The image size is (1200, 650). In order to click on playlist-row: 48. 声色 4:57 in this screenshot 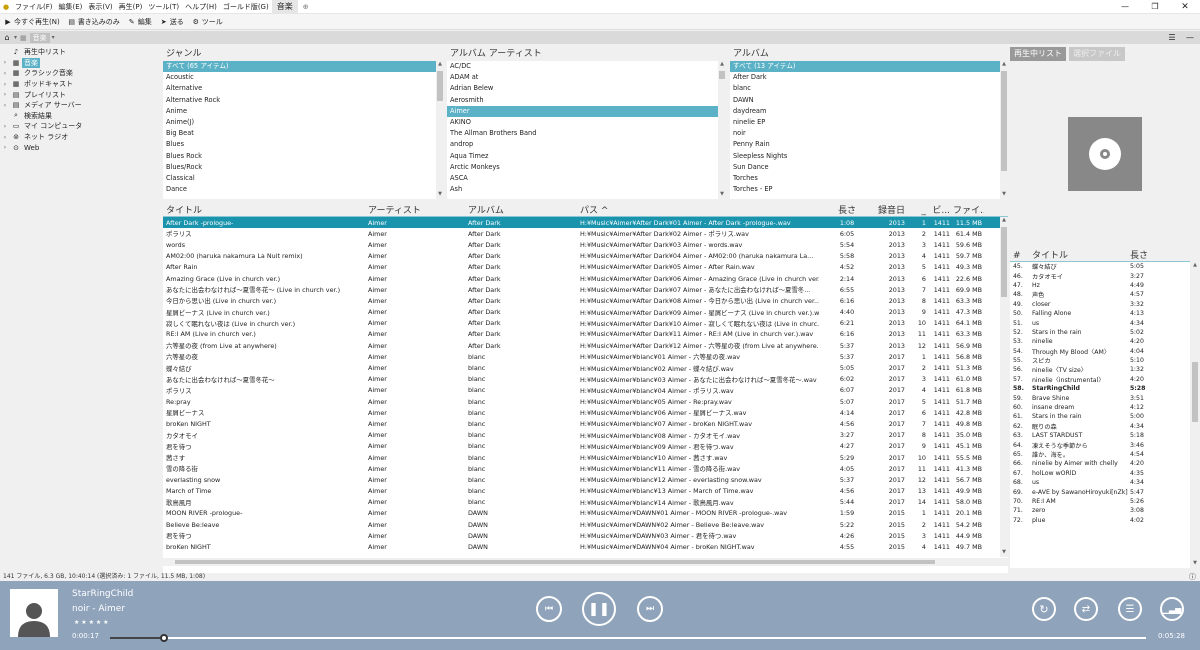, I will do `click(1100, 294)`.